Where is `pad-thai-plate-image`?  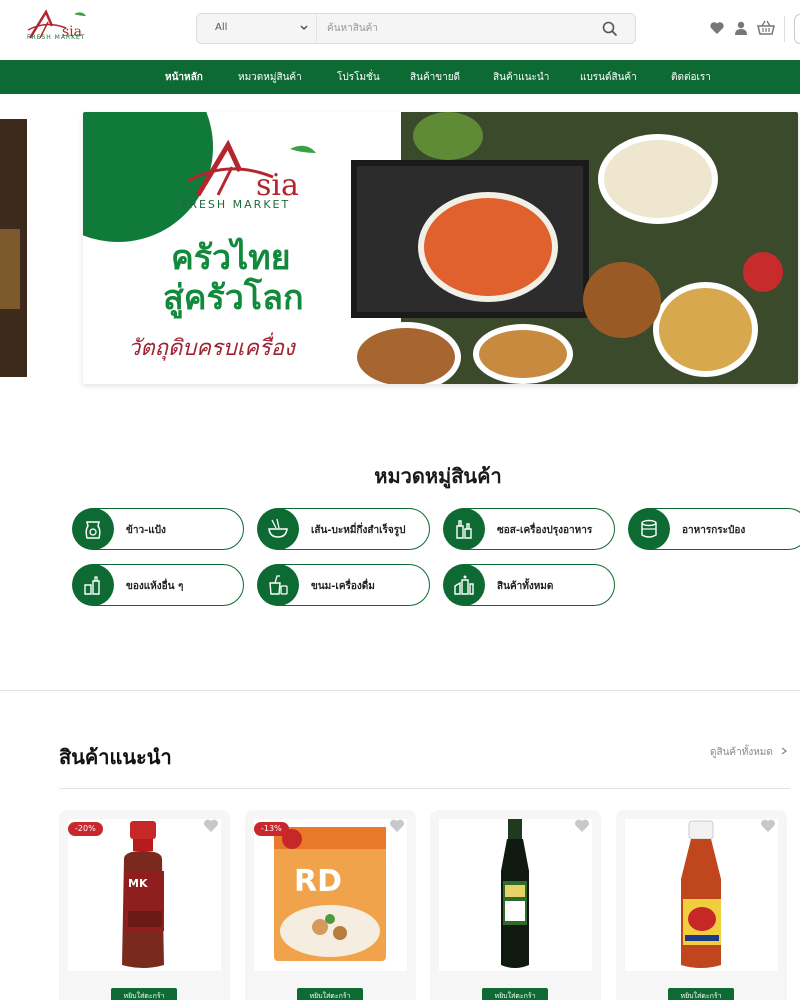 pad-thai-plate-image is located at coordinates (523, 354).